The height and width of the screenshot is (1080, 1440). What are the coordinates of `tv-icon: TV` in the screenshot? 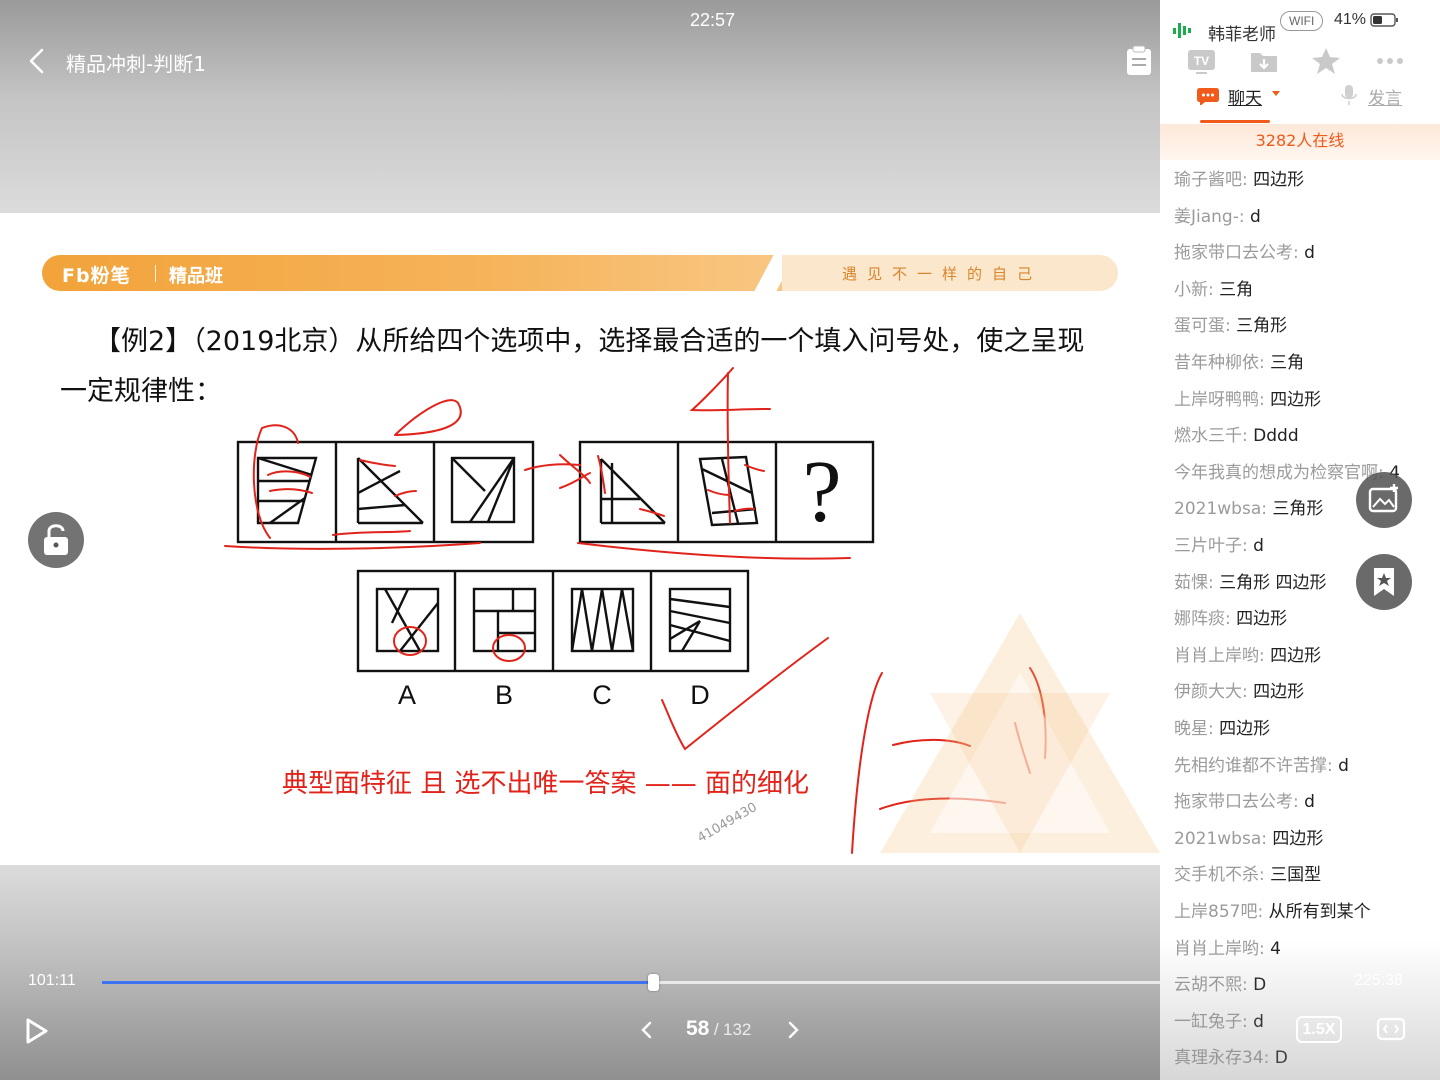 It's located at (1201, 62).